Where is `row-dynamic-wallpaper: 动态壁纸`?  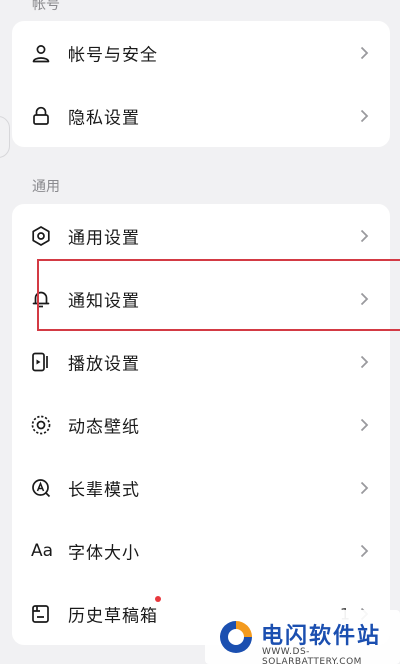
row-dynamic-wallpaper: 动态壁纸 is located at coordinates (201, 424).